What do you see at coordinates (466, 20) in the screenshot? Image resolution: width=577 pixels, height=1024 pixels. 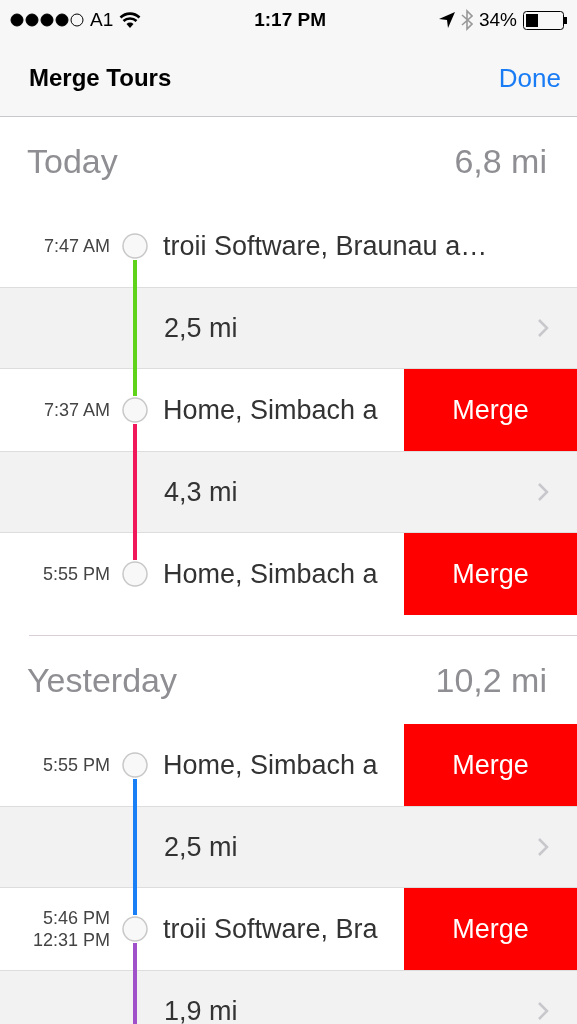 I see `bluetooth-icon` at bounding box center [466, 20].